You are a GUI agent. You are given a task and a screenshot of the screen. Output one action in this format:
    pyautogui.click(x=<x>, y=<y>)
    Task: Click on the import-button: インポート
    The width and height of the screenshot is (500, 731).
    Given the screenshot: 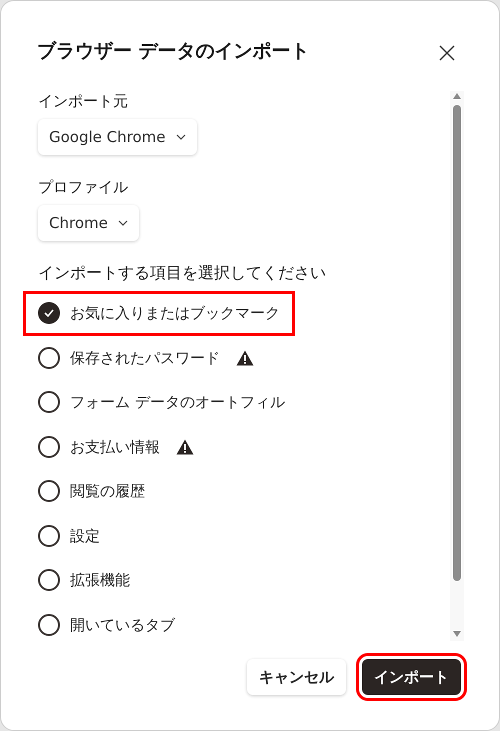 What is the action you would take?
    pyautogui.click(x=411, y=677)
    